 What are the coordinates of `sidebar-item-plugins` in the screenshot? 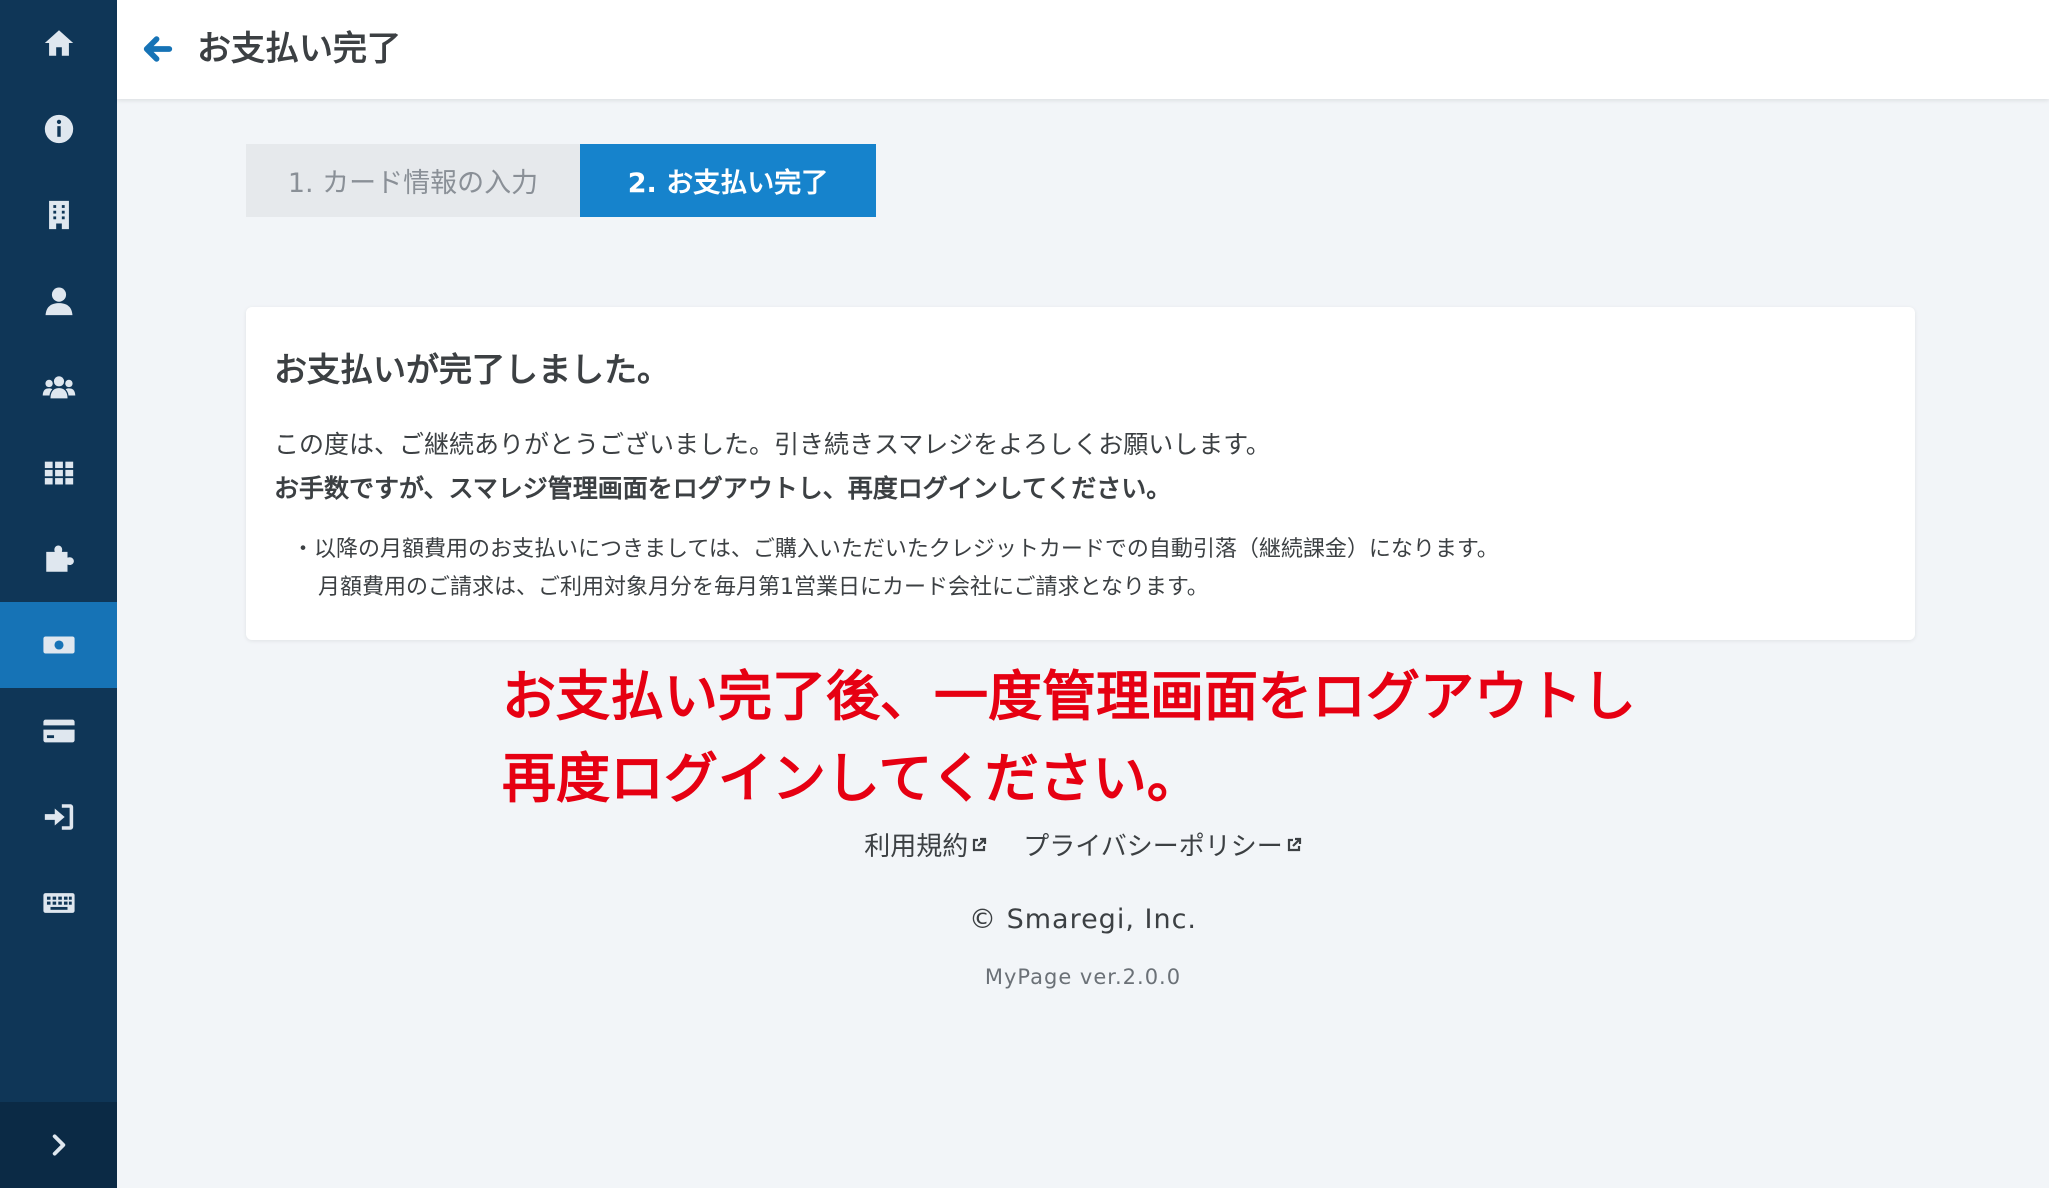 It's located at (58, 559).